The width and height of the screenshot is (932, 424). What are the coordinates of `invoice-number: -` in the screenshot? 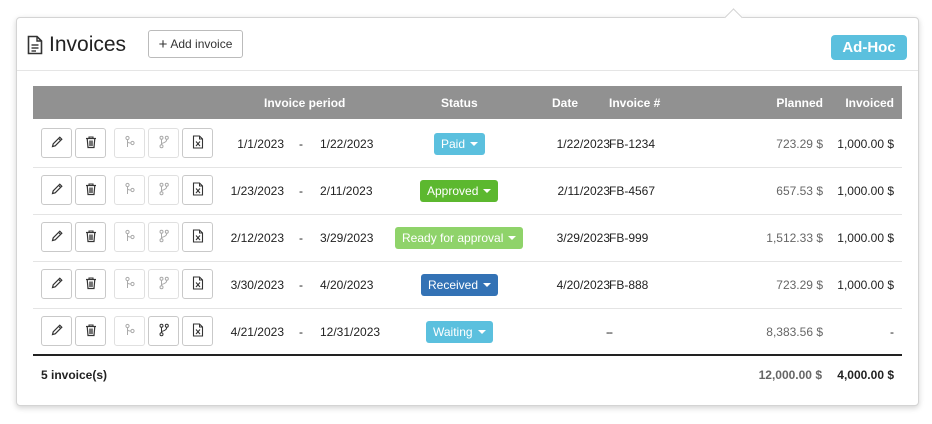 It's located at (611, 332).